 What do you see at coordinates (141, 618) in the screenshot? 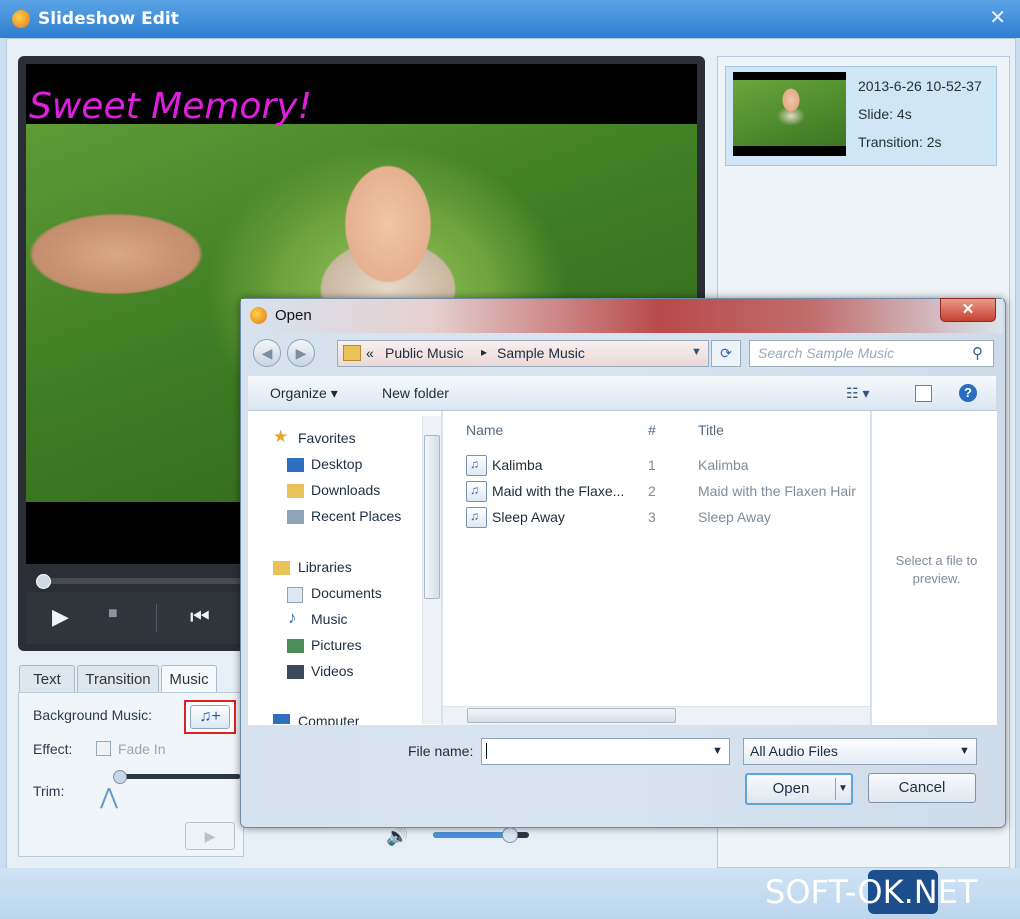
I see `playback-controls: ▶ ■ ⏮` at bounding box center [141, 618].